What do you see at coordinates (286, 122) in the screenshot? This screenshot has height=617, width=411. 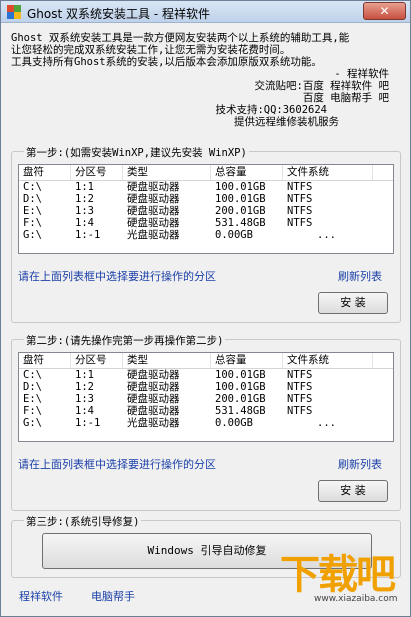 I see `intro-service: 提供远程维修装机服务` at bounding box center [286, 122].